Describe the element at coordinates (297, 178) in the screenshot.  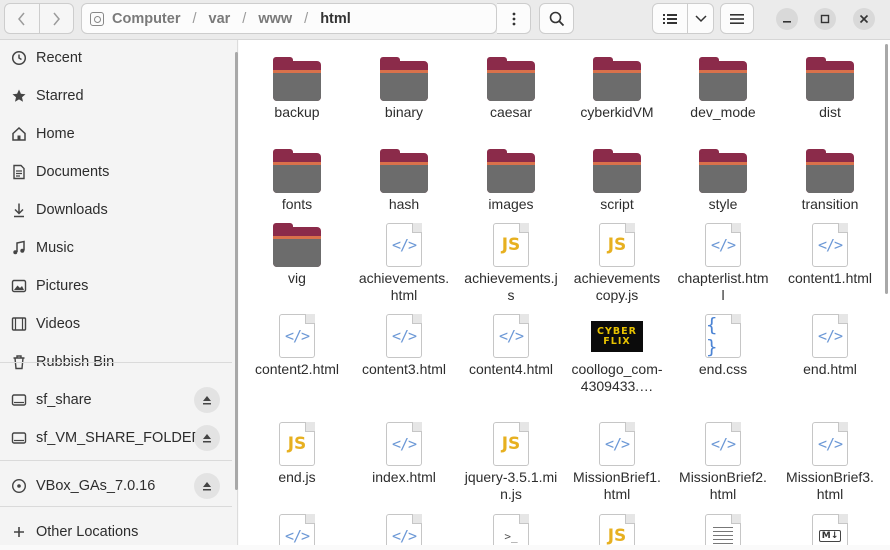
I see `folder-item: fonts` at that location.